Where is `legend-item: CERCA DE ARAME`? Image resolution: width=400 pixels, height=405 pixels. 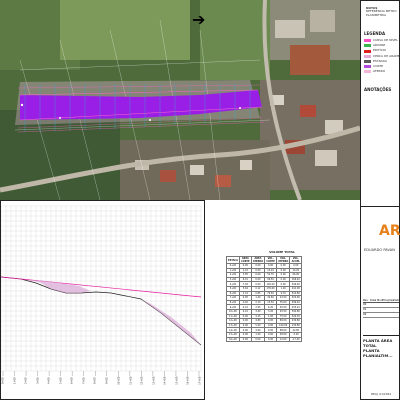
legend-item: CERCA DE ARAME is located at coordinates (382, 55).